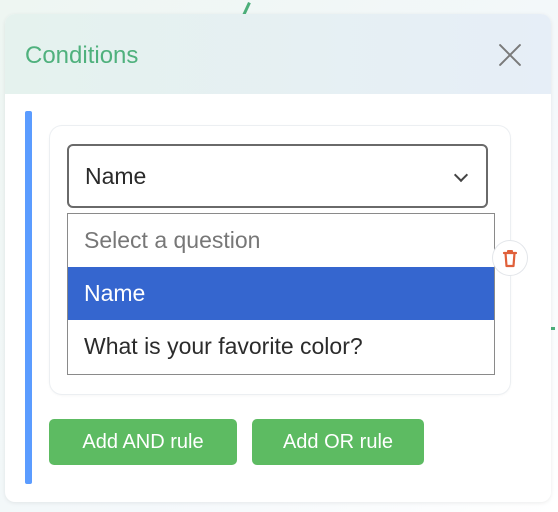  I want to click on question-select: Name, so click(277, 176).